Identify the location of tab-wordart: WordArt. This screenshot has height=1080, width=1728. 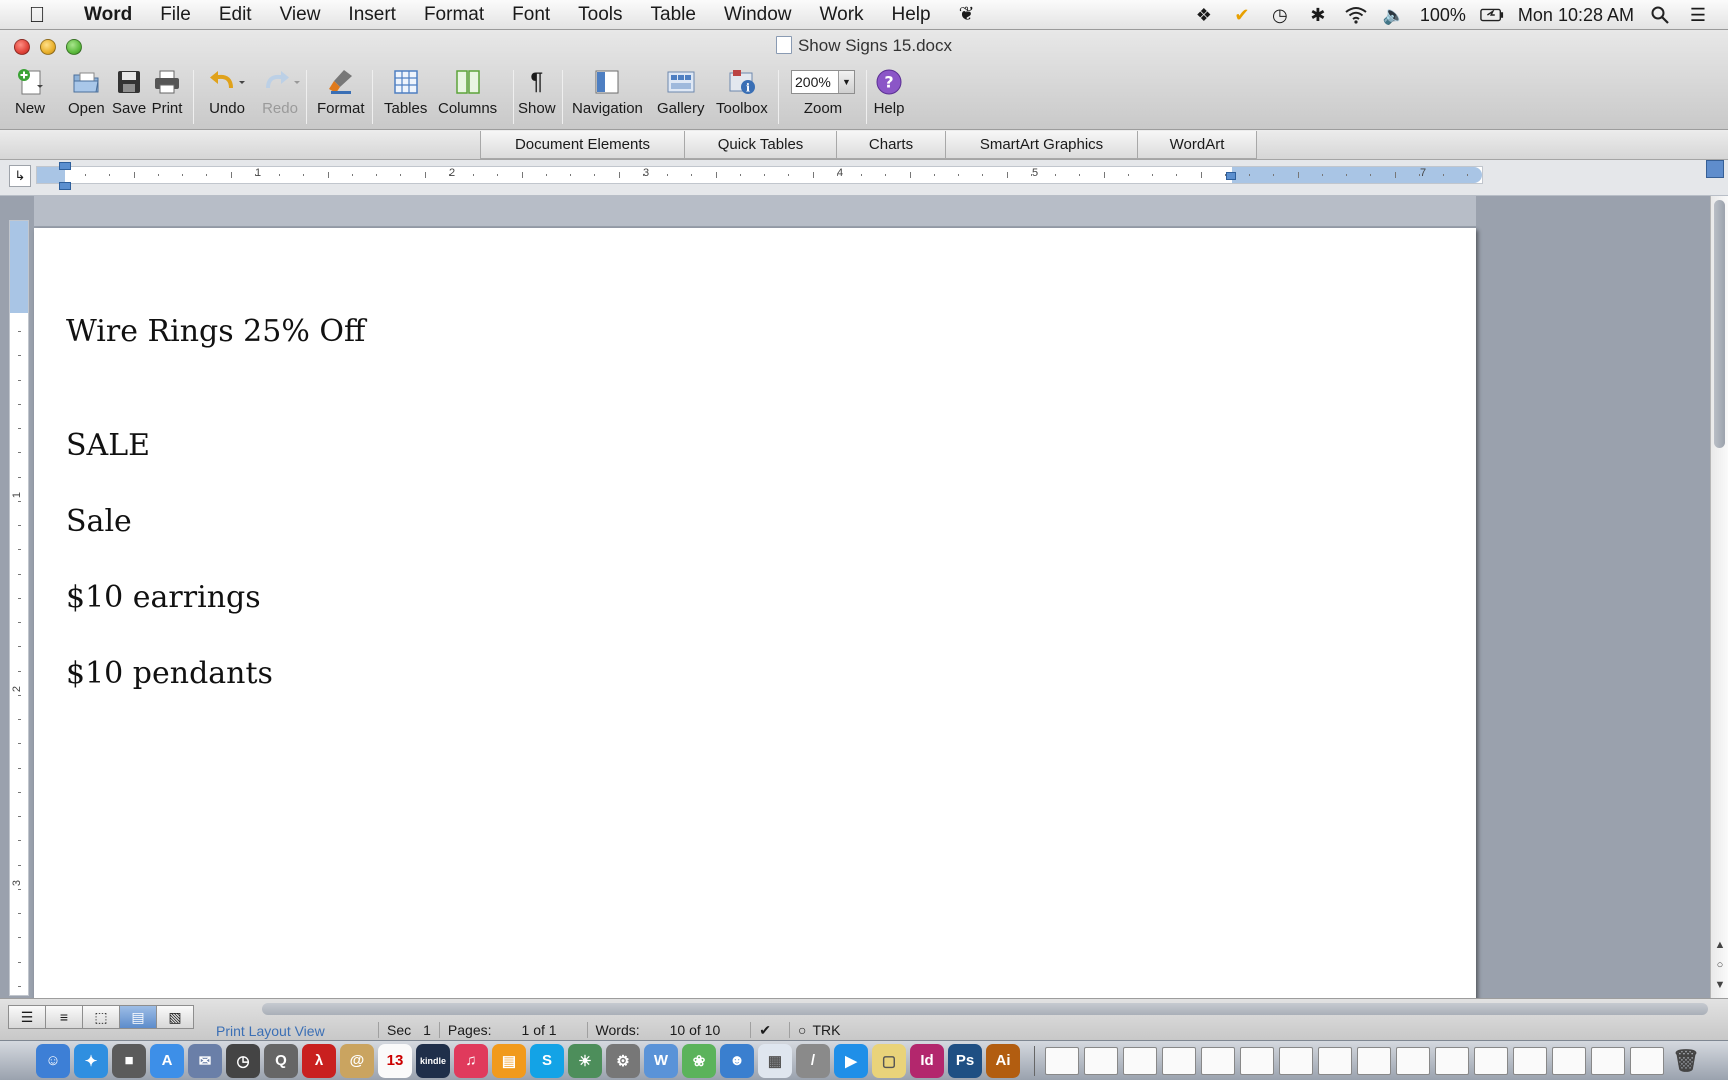
(1197, 145).